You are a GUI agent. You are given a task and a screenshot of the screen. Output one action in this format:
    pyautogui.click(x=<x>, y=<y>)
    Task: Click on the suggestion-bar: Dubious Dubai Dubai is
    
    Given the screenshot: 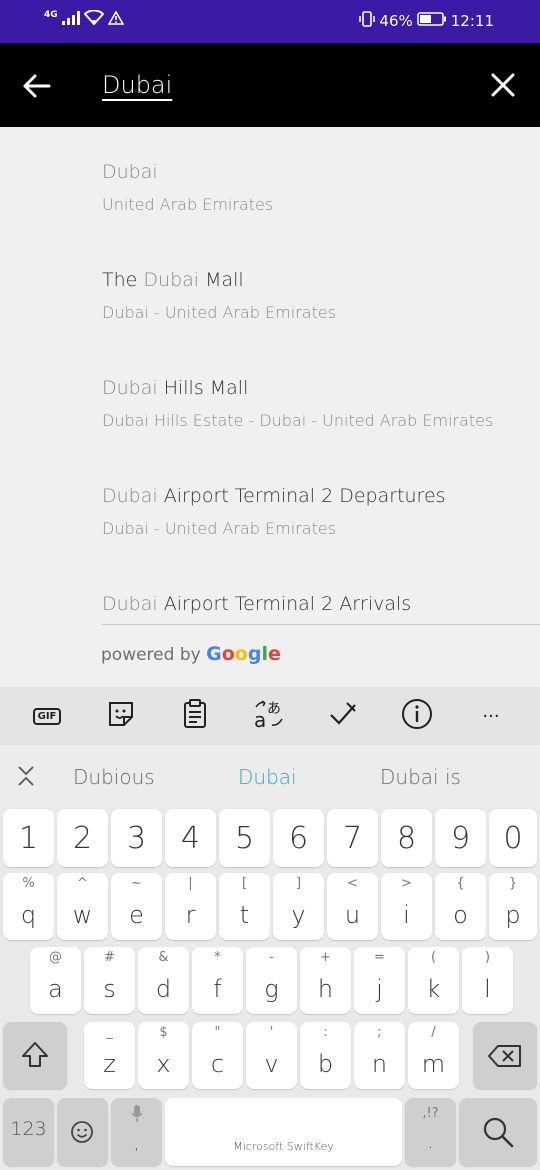 What is the action you would take?
    pyautogui.click(x=270, y=776)
    